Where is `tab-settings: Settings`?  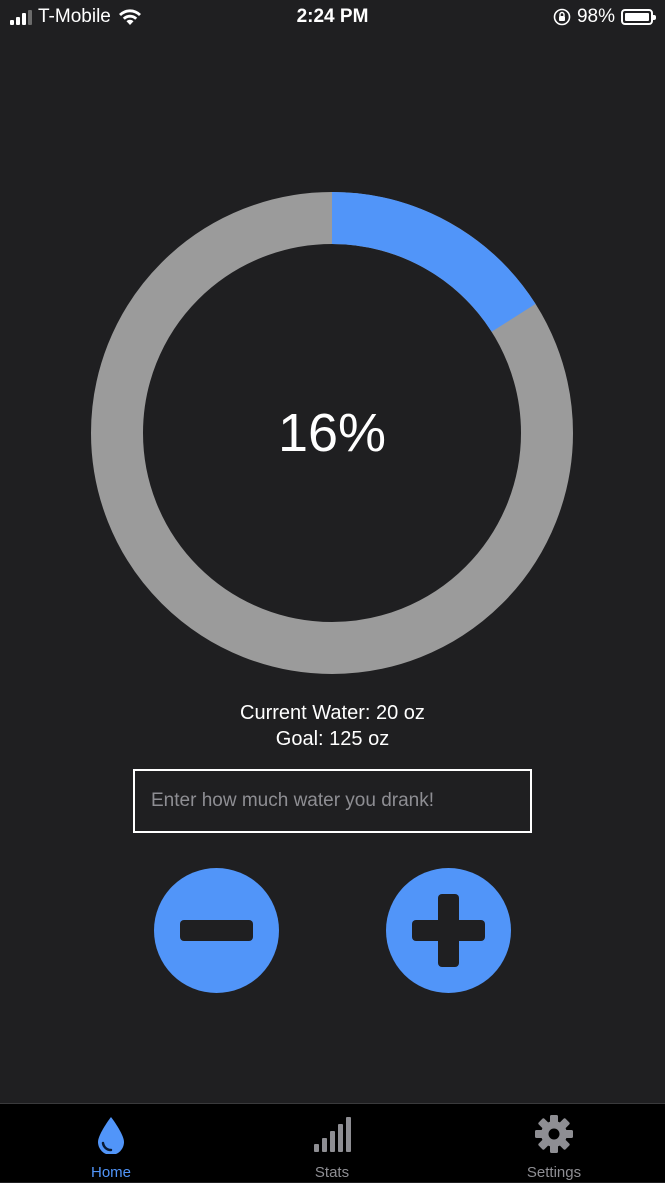 tab-settings: Settings is located at coordinates (554, 1143).